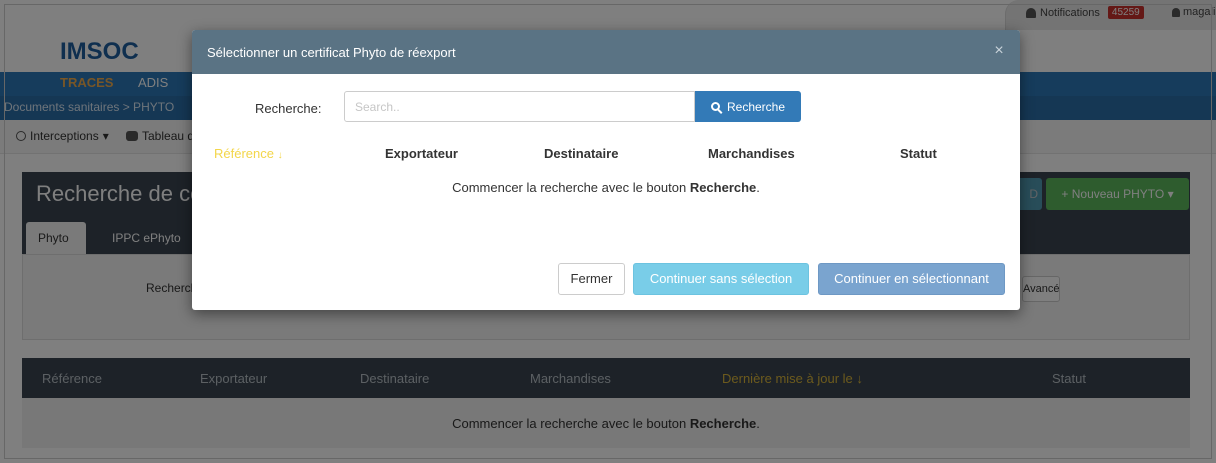  I want to click on modal-reference-label: Référence, so click(244, 153).